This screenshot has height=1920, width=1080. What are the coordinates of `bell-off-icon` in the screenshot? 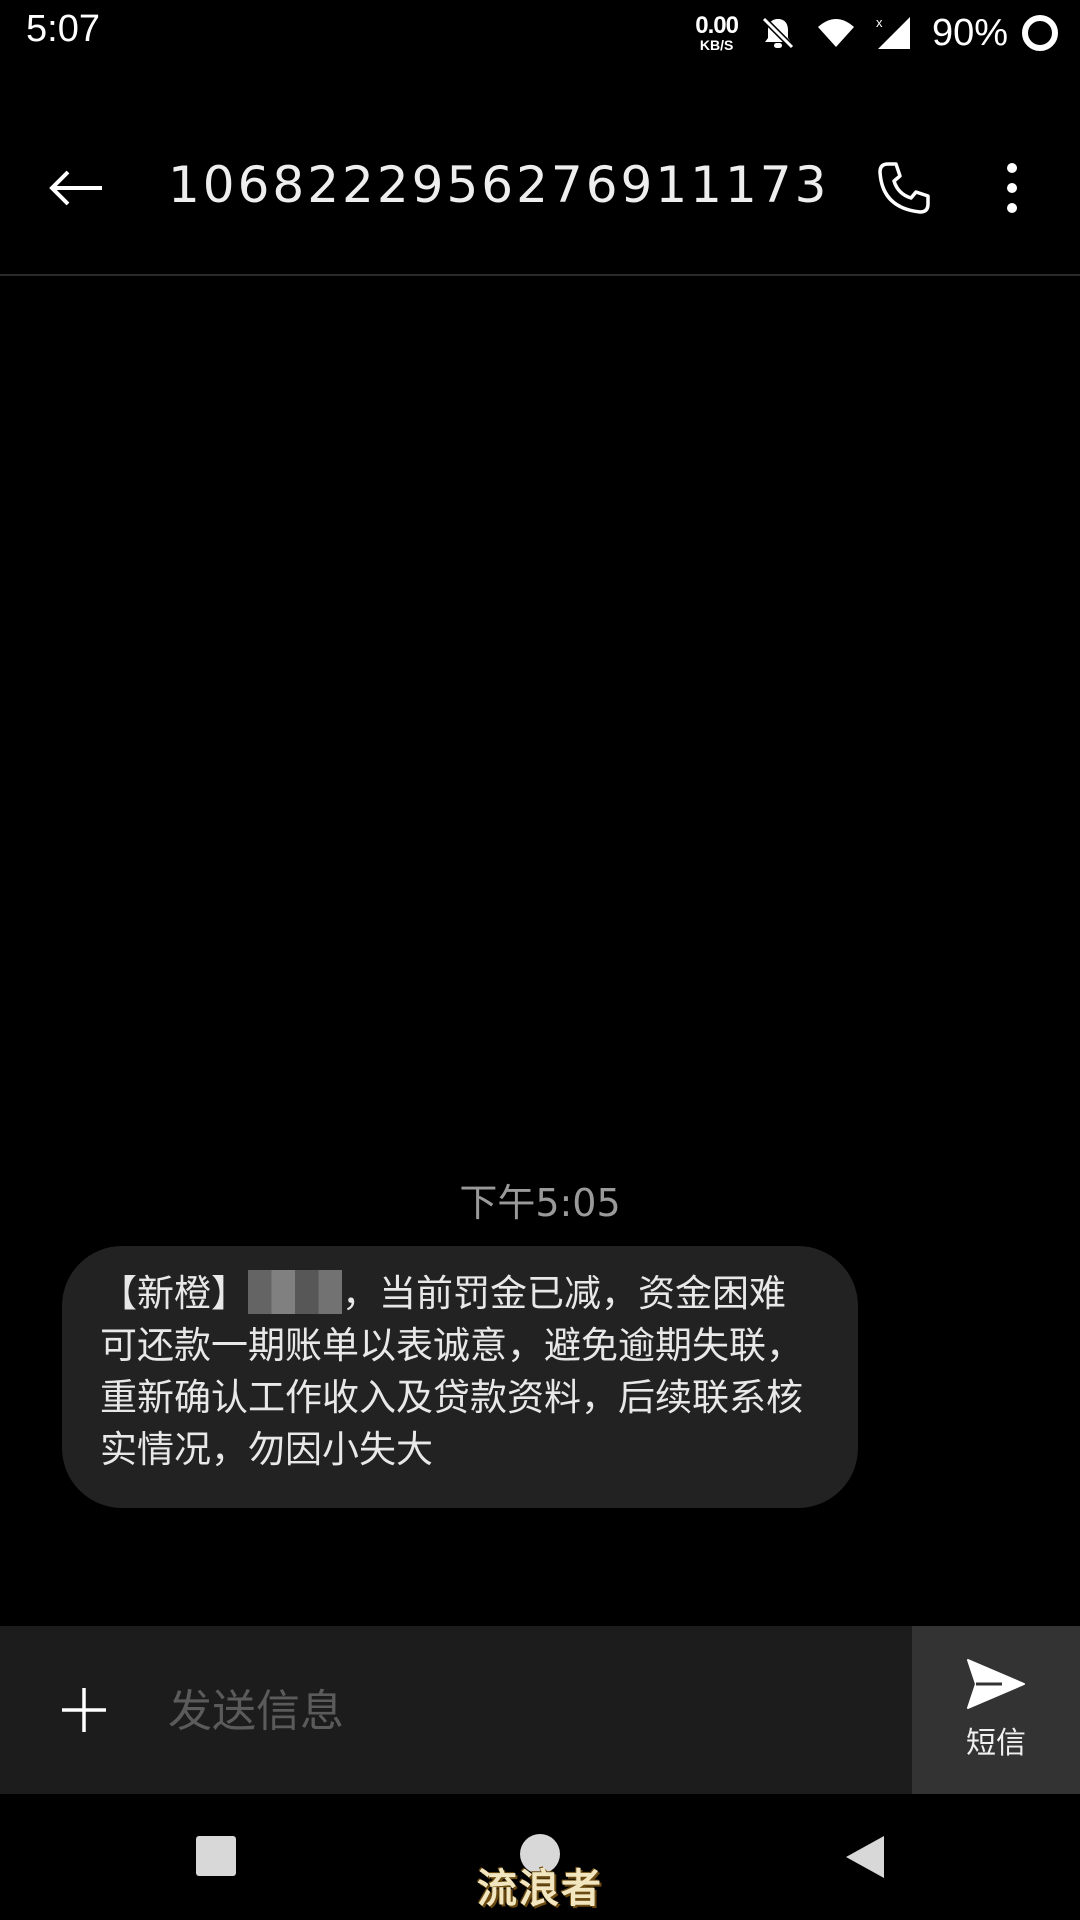 It's located at (778, 33).